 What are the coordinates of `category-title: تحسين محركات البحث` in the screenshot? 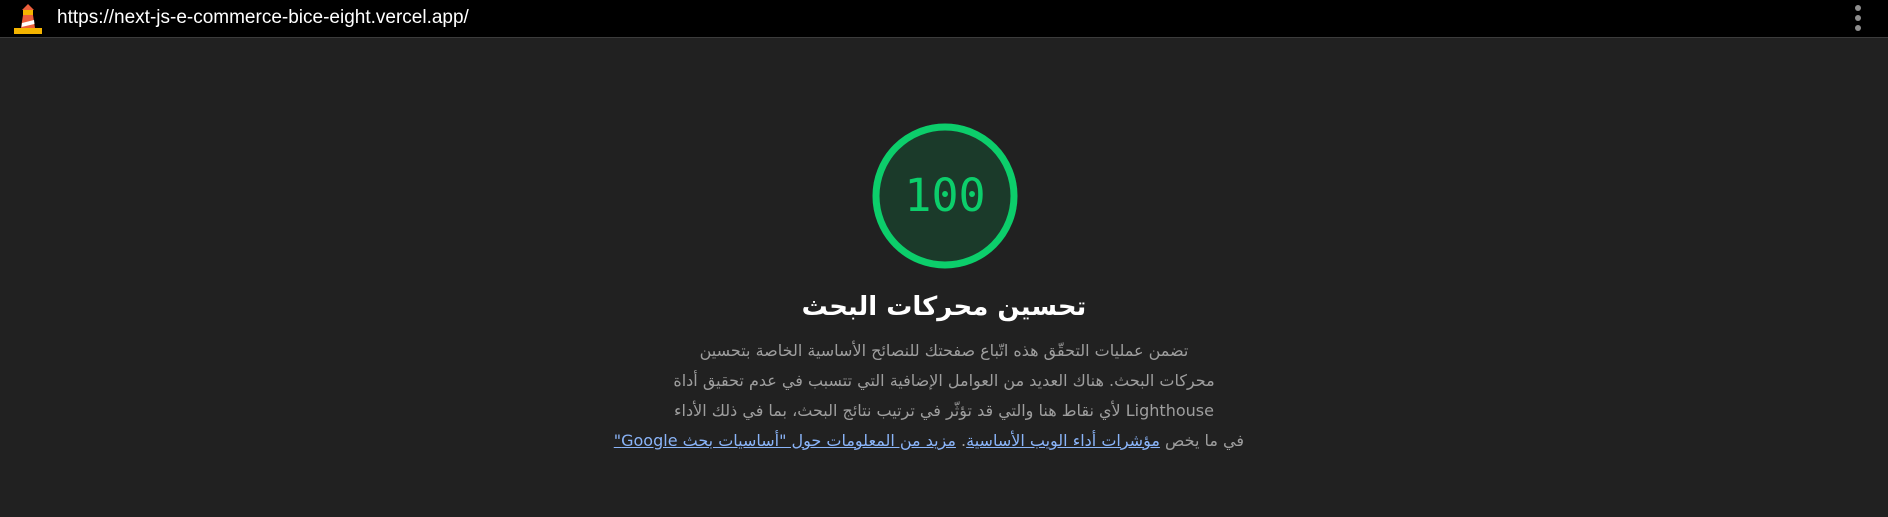 It's located at (944, 307).